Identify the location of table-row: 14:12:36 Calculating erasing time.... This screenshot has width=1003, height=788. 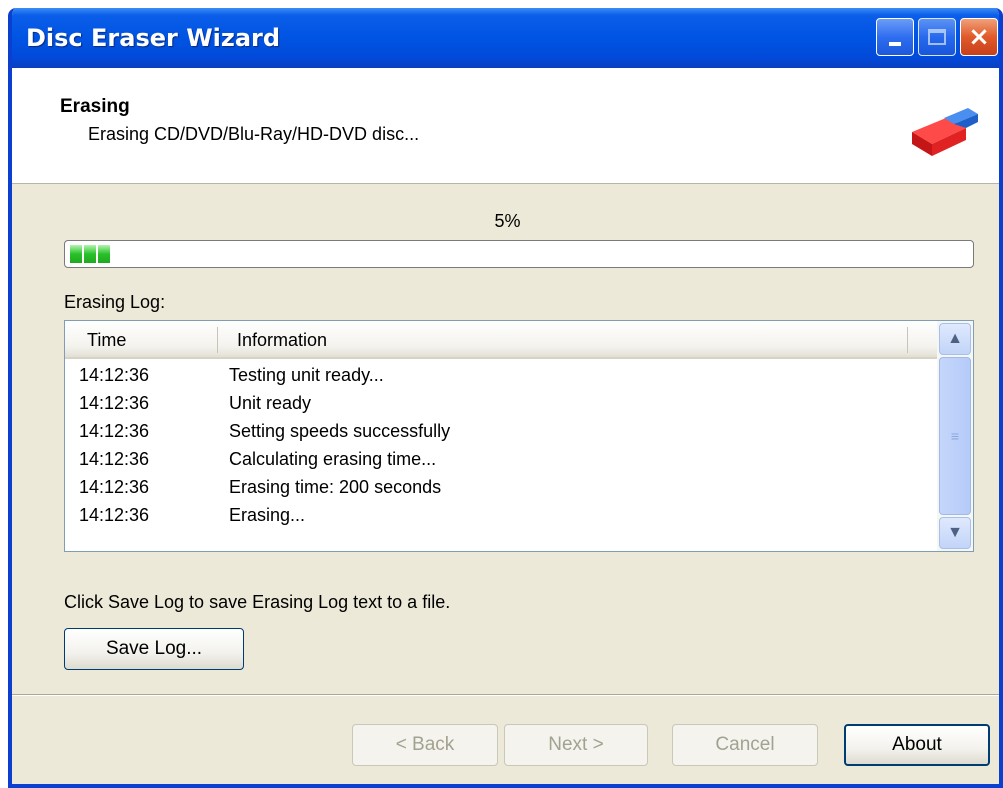
(501, 459).